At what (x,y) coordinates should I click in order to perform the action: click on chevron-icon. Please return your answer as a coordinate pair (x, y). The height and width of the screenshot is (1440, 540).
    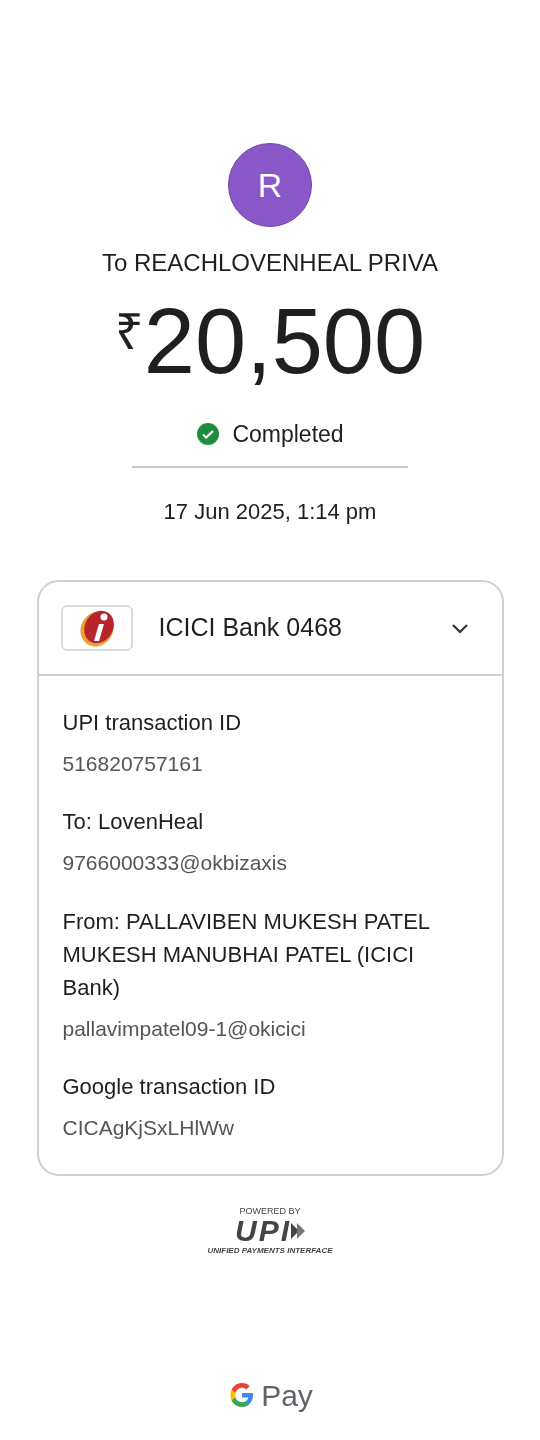
    Looking at the image, I should click on (459, 627).